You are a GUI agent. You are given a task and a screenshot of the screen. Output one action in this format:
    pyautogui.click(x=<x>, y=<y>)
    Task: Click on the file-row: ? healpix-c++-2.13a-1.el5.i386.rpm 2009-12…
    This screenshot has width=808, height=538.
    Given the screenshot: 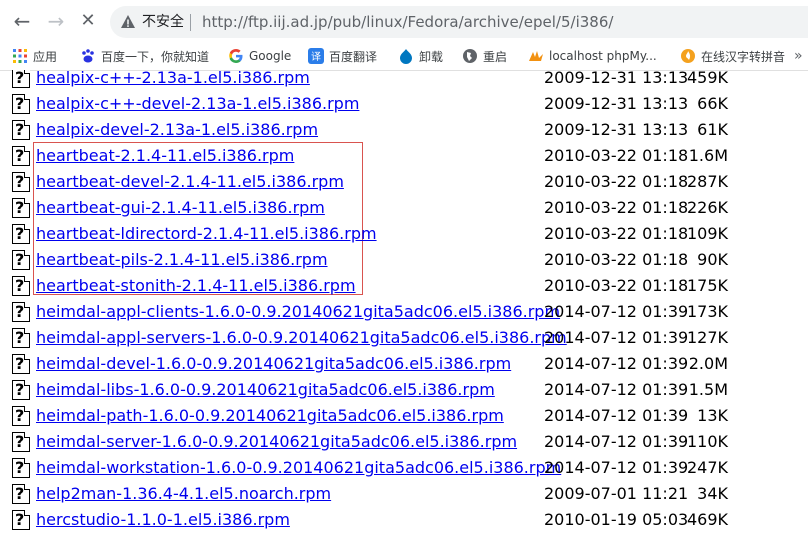 What is the action you would take?
    pyautogui.click(x=404, y=80)
    